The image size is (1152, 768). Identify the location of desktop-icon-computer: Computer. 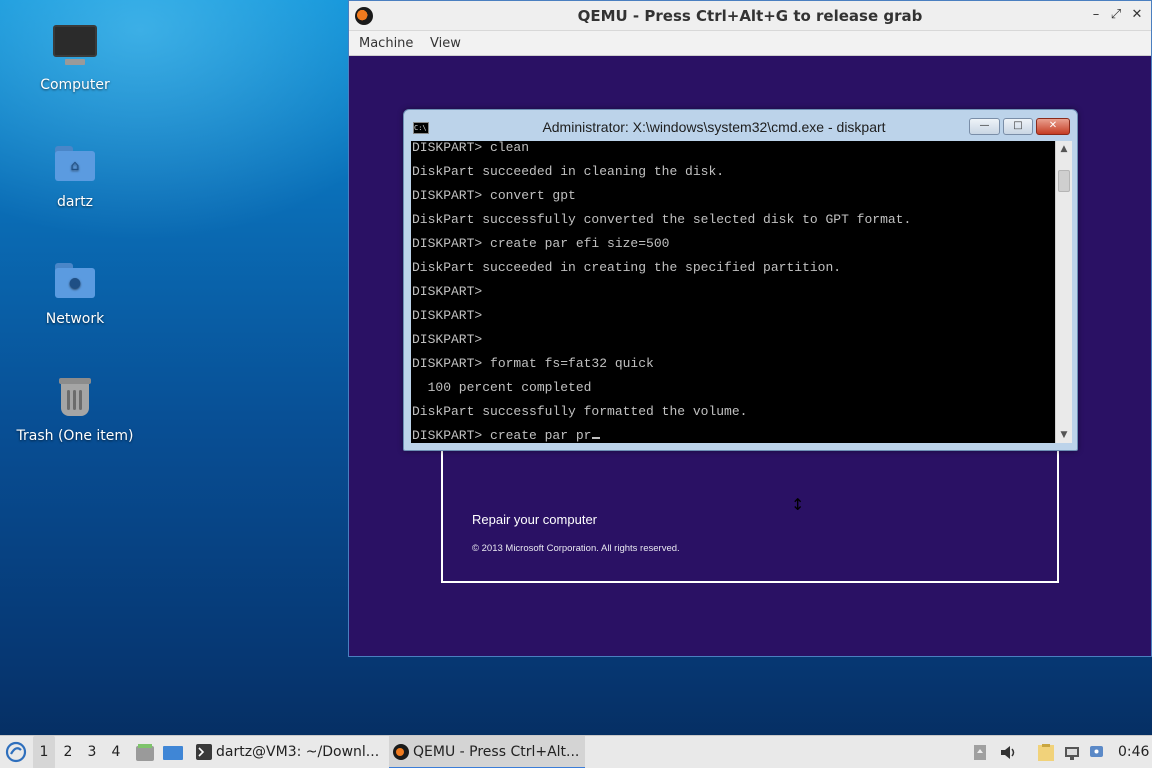
(75, 58).